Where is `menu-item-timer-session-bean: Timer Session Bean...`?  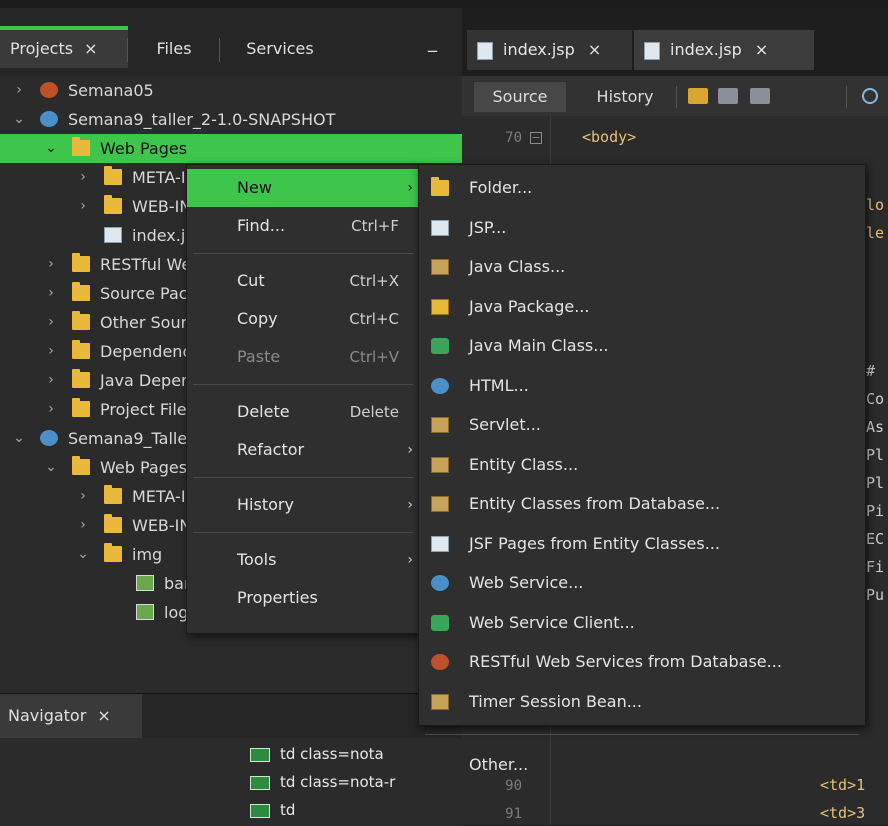 menu-item-timer-session-bean: Timer Session Bean... is located at coordinates (642, 702).